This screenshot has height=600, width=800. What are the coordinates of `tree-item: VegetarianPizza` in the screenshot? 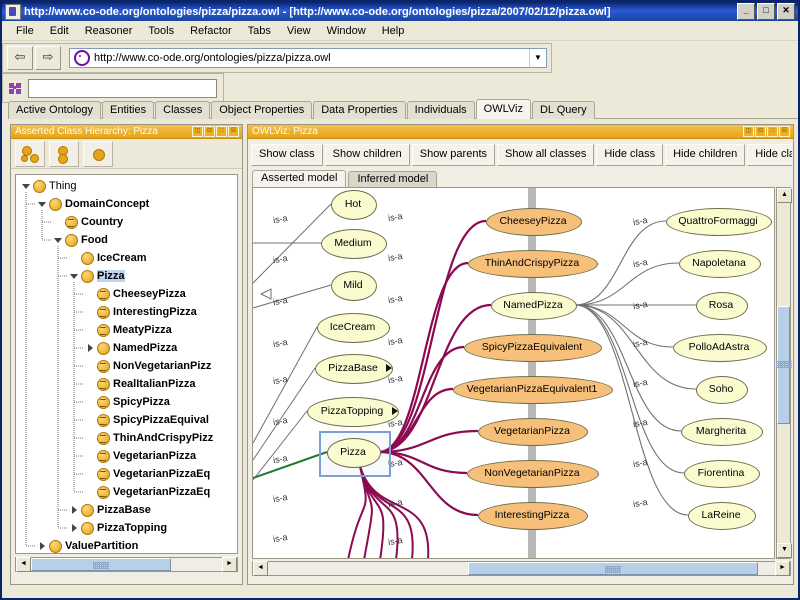 It's located at (141, 456).